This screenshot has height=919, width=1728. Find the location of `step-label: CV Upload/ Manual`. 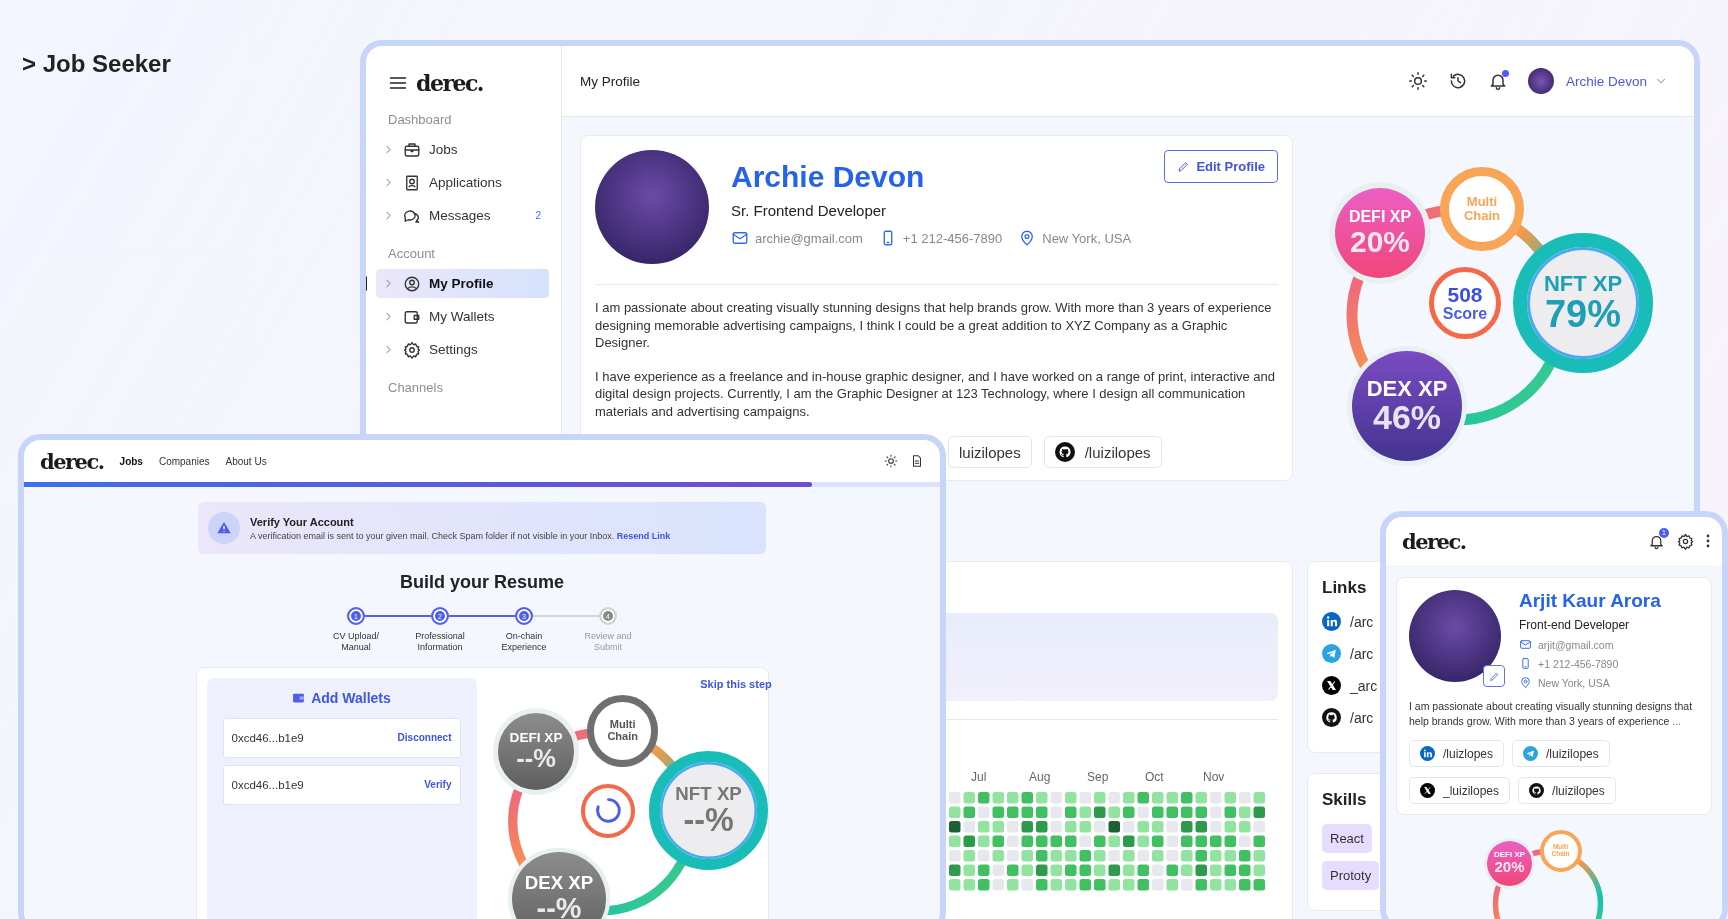

step-label: CV Upload/ Manual is located at coordinates (356, 642).